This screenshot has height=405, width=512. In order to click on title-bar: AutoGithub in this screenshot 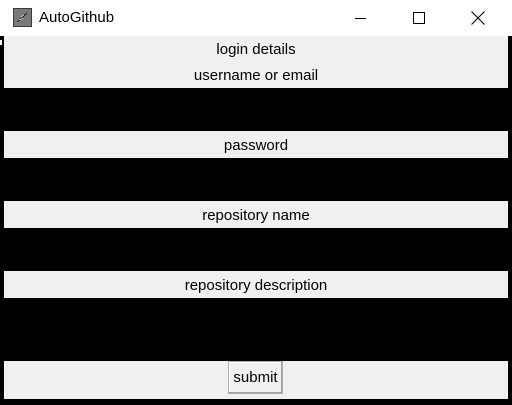, I will do `click(256, 18)`.